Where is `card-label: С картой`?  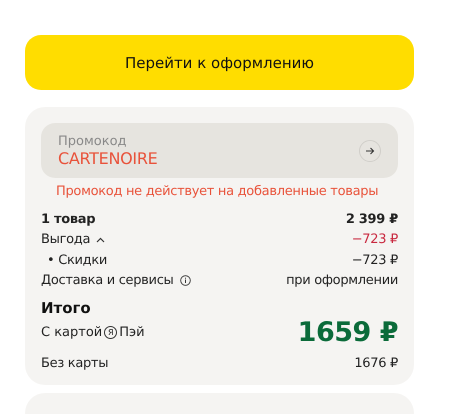
card-label: С картой is located at coordinates (71, 332).